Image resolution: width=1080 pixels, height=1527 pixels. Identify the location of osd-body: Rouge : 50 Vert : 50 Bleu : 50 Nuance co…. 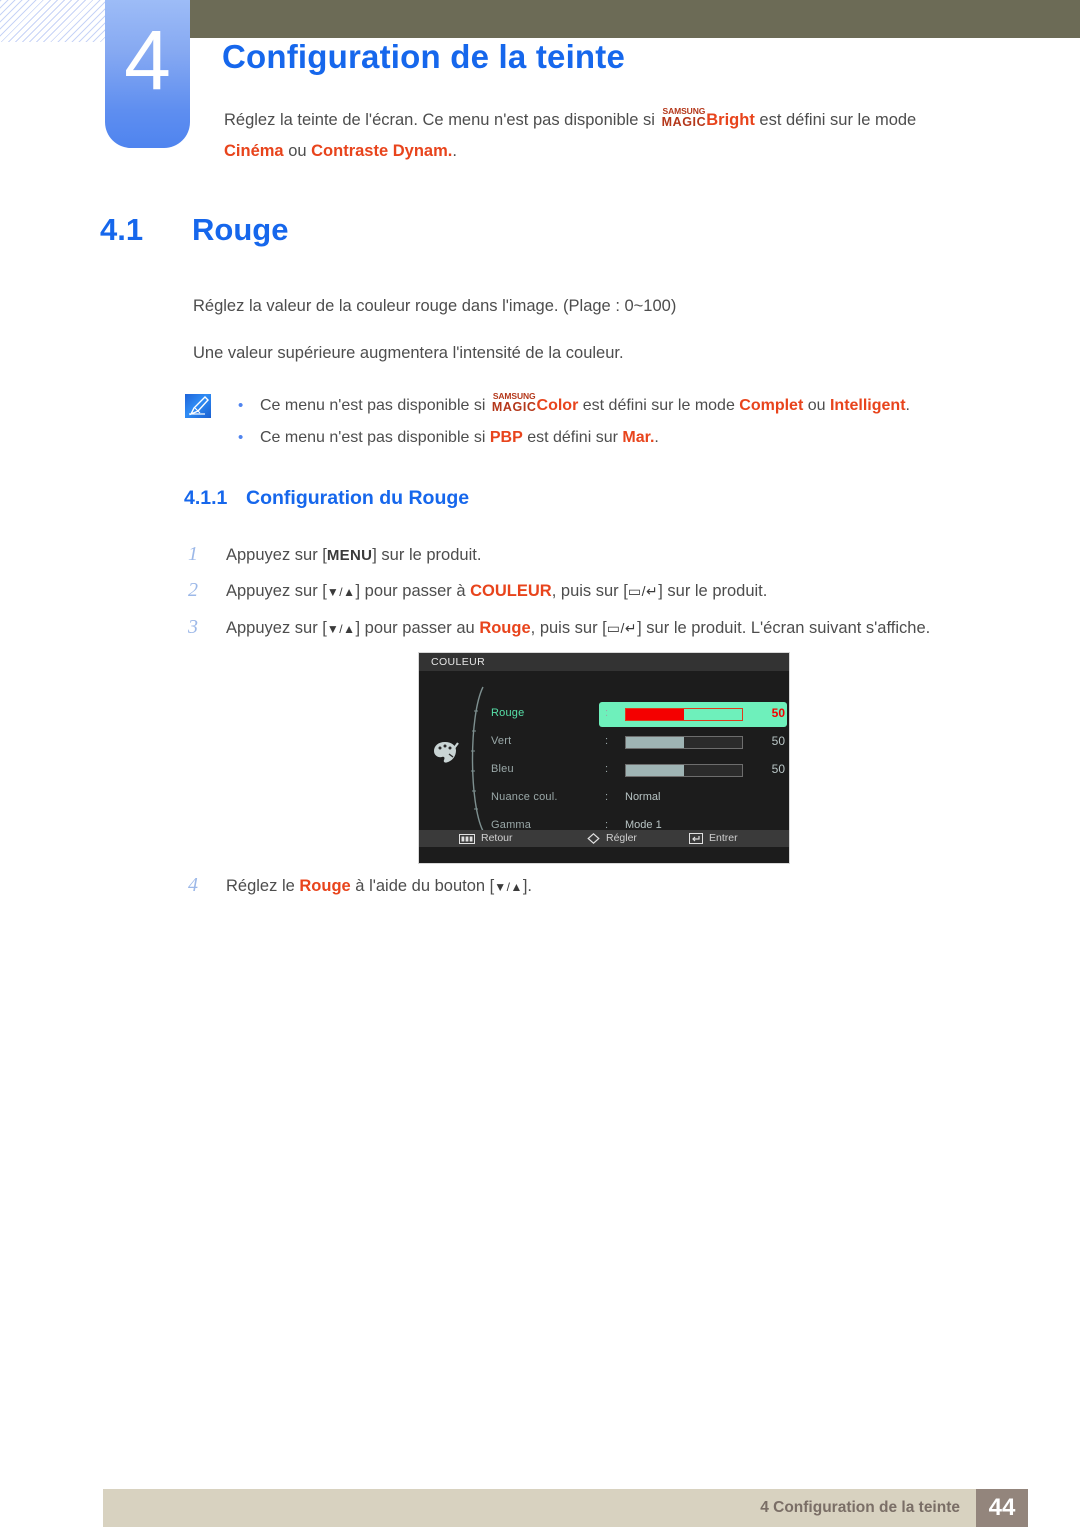
(604, 759).